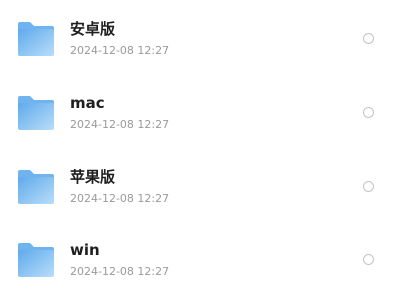 Image resolution: width=400 pixels, height=300 pixels. What do you see at coordinates (93, 29) in the screenshot?
I see `file-name: 安卓版` at bounding box center [93, 29].